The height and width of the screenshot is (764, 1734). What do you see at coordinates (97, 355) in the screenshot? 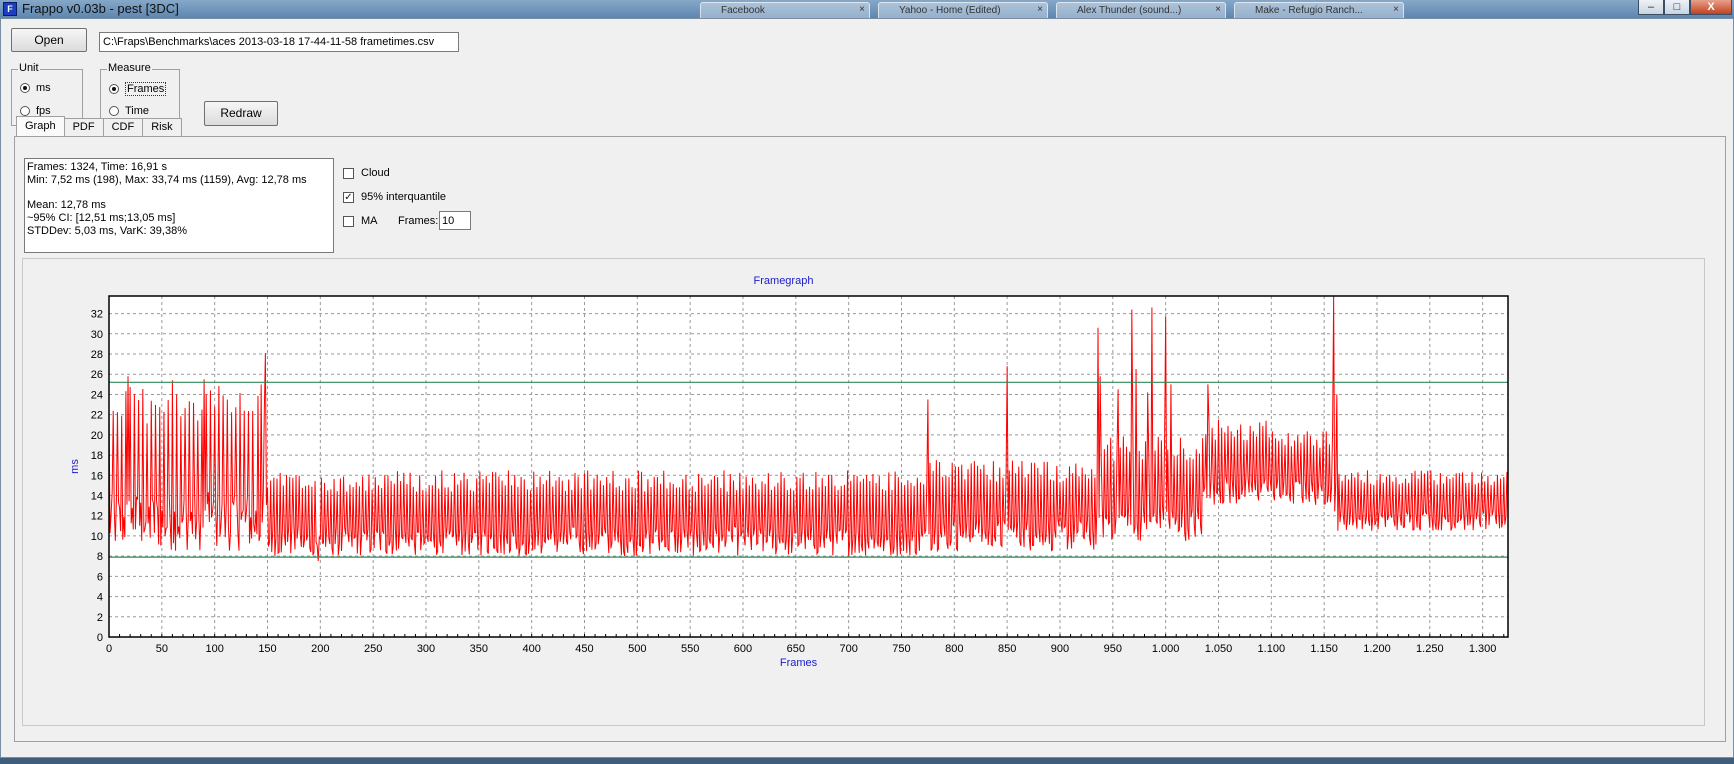
I see `y-tick-label: 28` at bounding box center [97, 355].